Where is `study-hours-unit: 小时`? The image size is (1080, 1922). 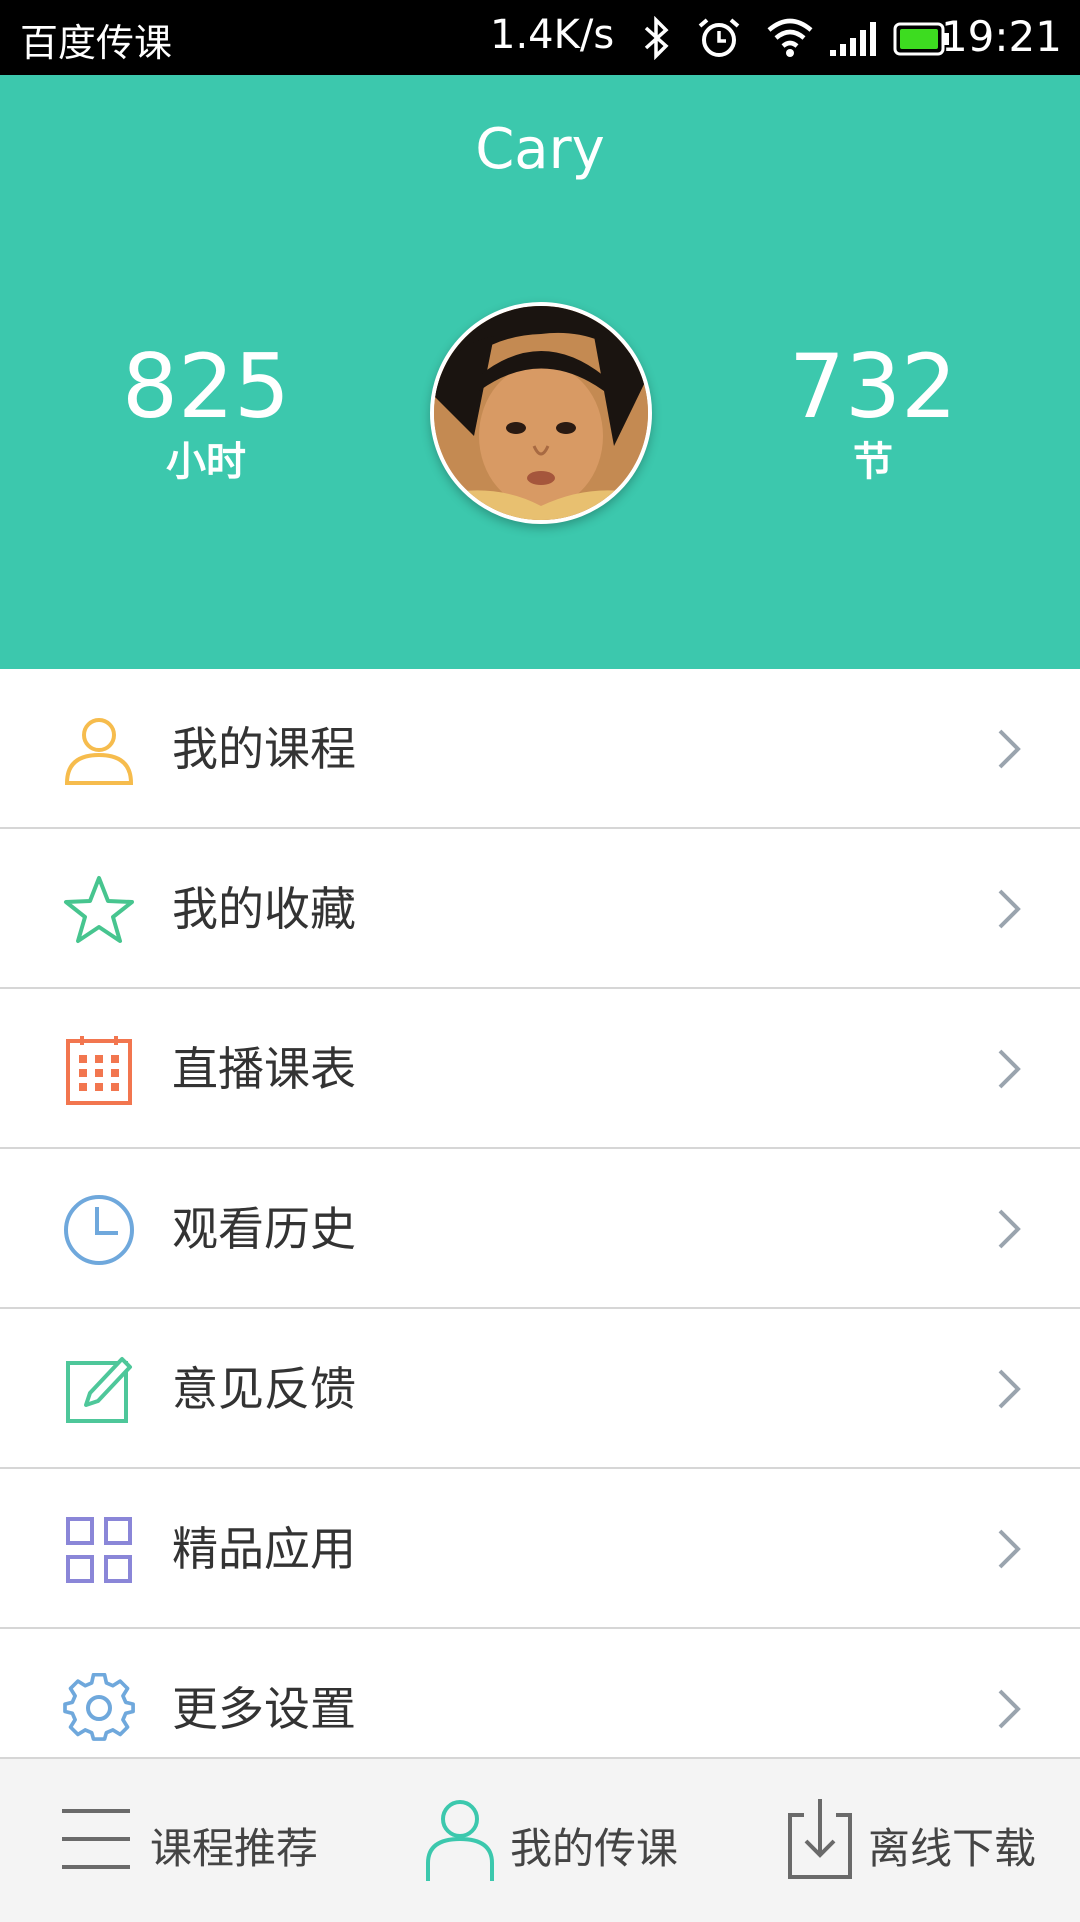
study-hours-unit: 小时 is located at coordinates (206, 462).